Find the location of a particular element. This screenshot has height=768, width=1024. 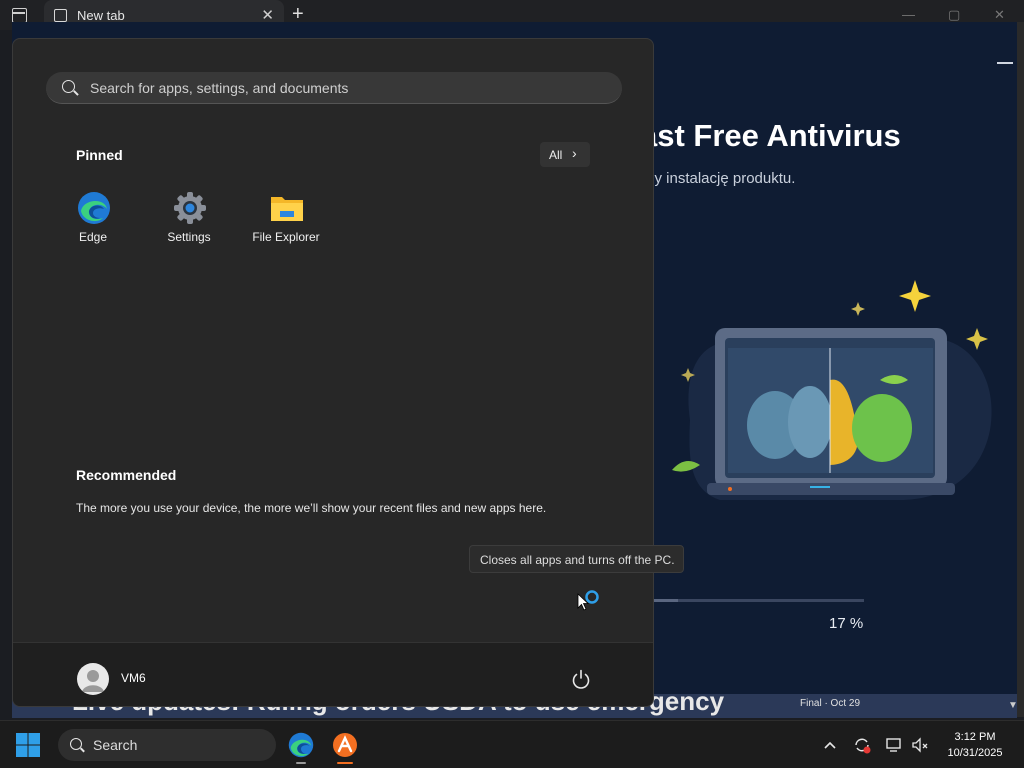

maximize-window-icon: ▢ is located at coordinates (954, 15).